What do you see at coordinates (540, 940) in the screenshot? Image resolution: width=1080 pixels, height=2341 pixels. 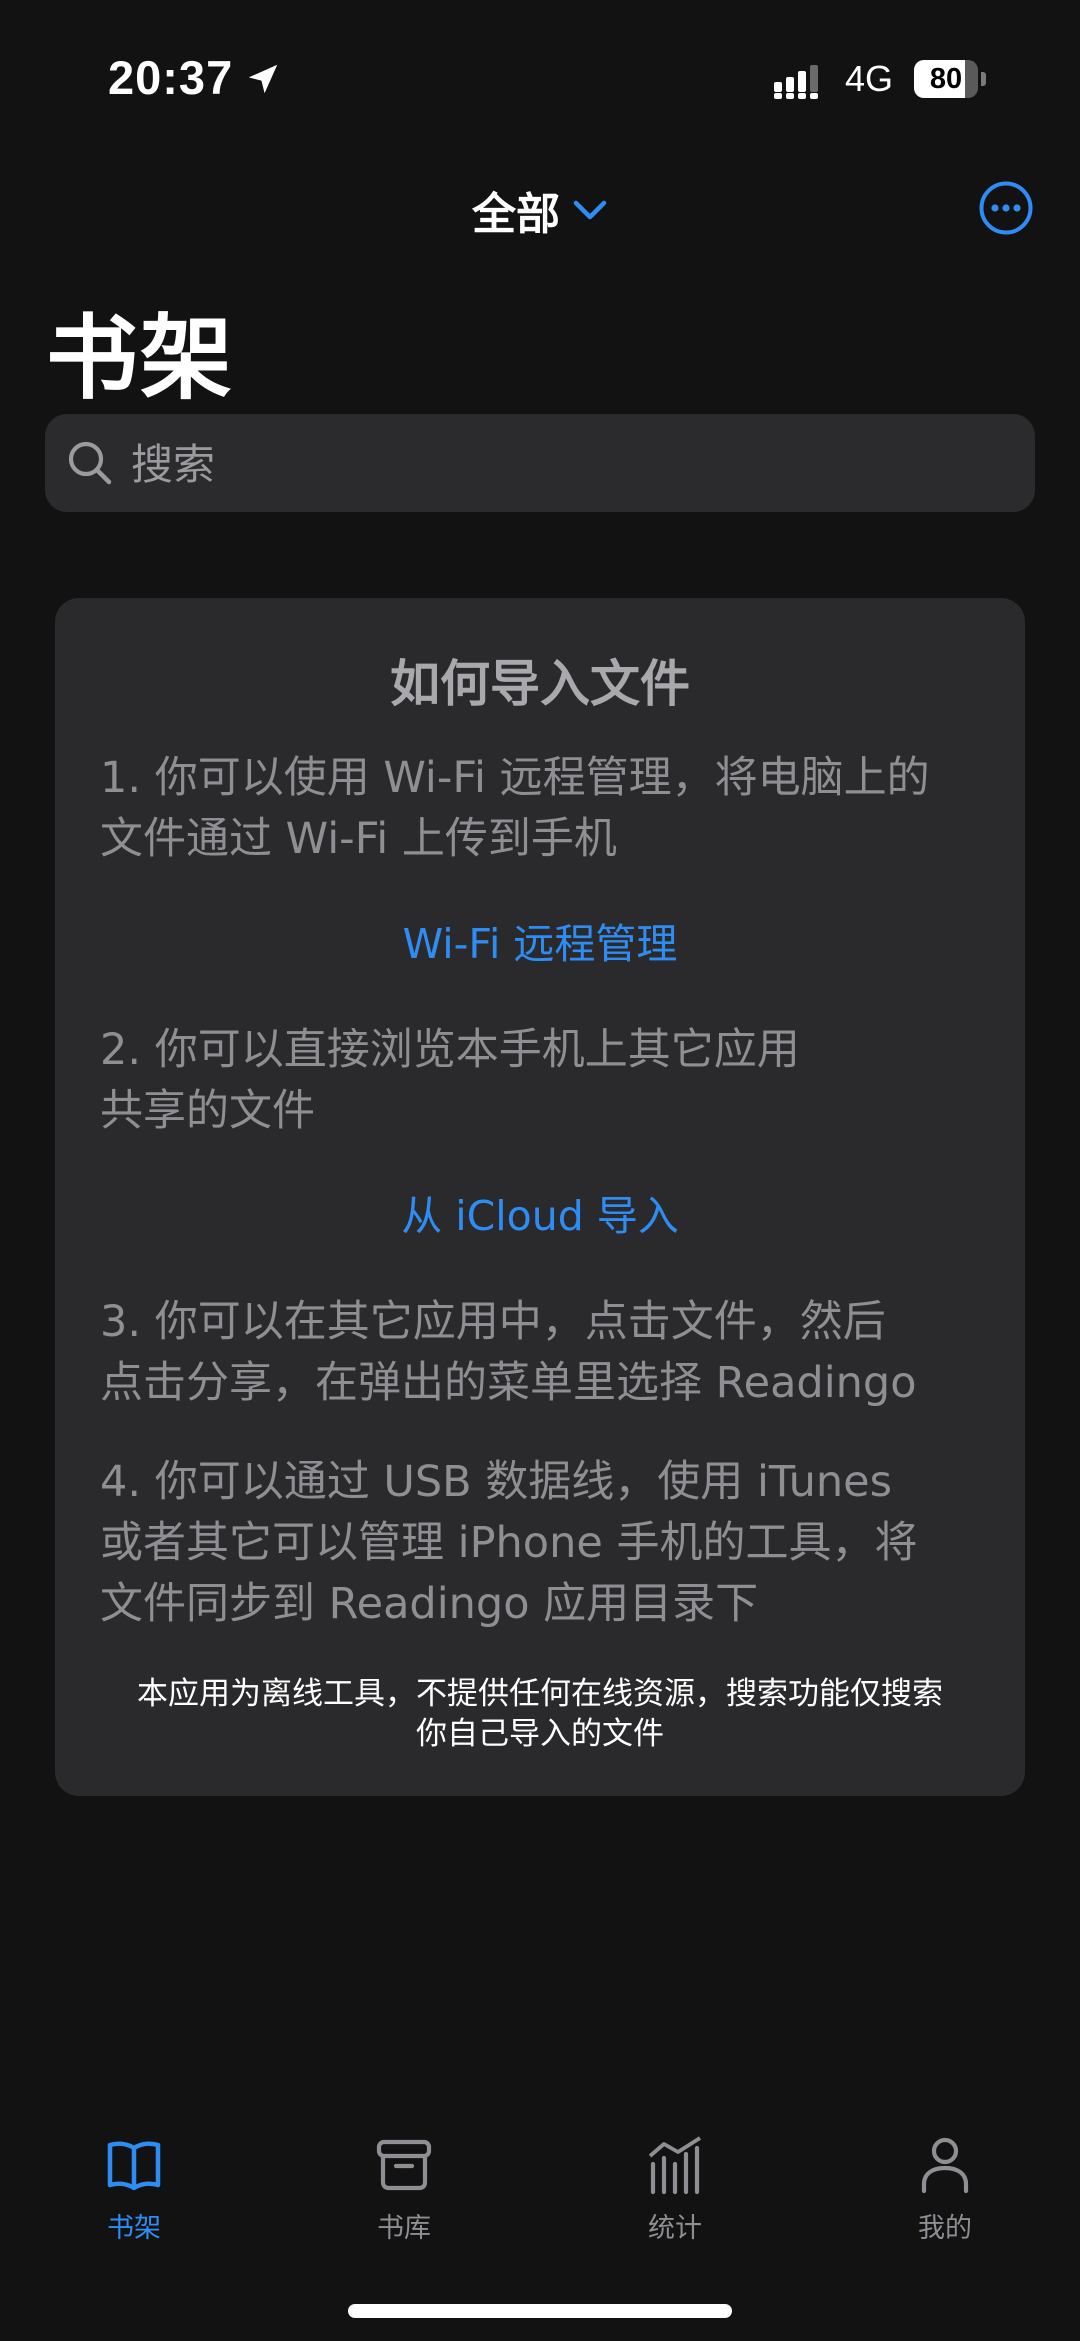 I see `wifi-remote-link: Wi-Fi 远程管理` at bounding box center [540, 940].